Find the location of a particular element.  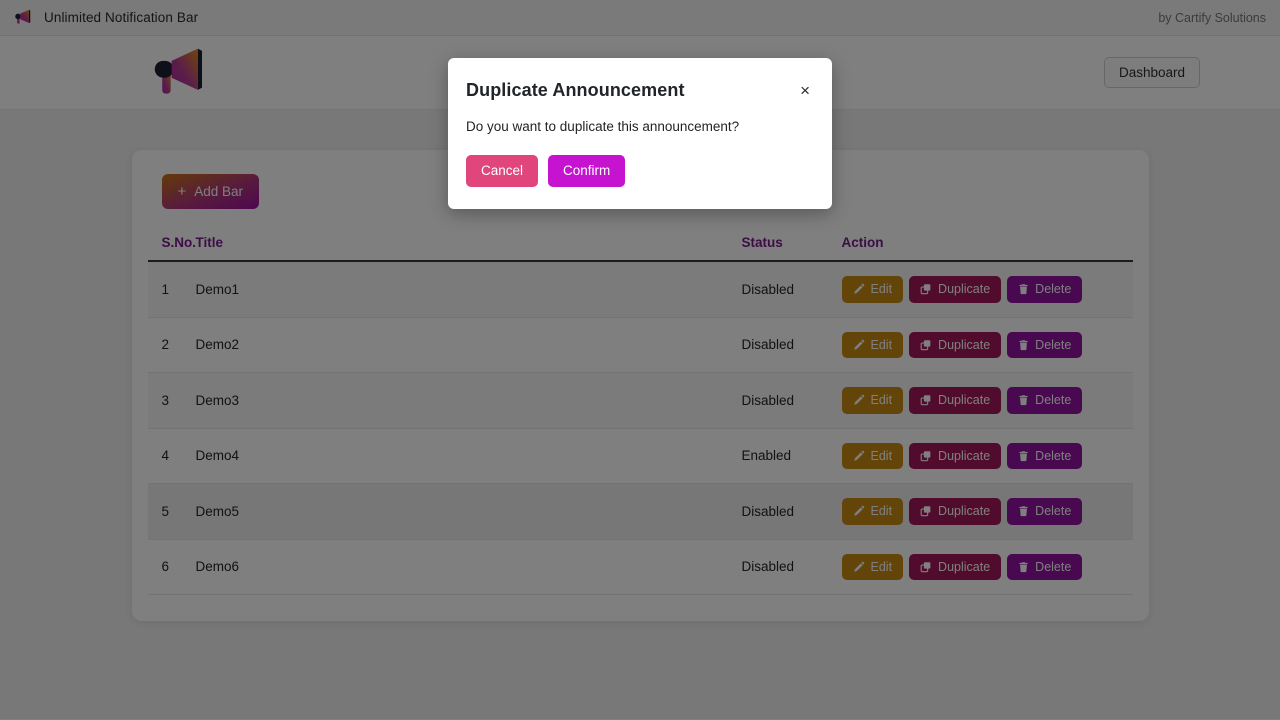

modal-title: Duplicate Announcement is located at coordinates (575, 90).